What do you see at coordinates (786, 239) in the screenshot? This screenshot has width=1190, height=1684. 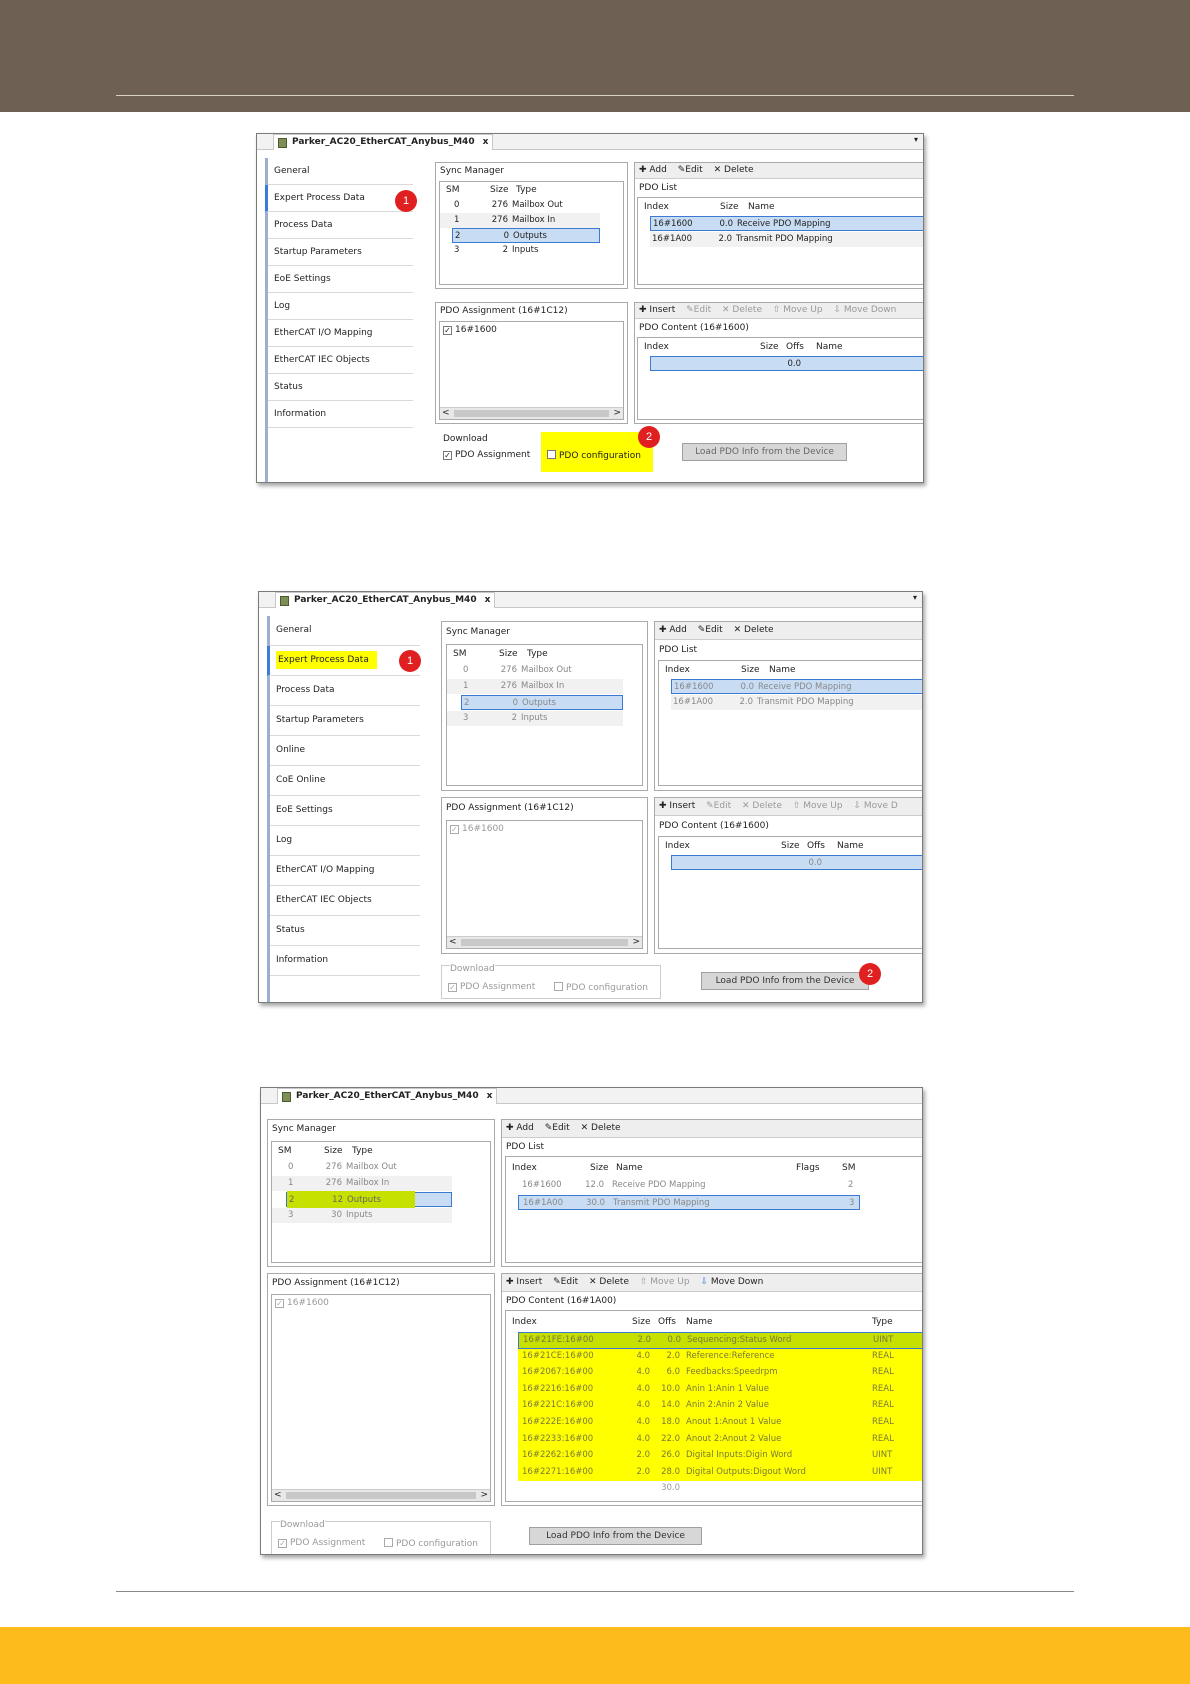 I see `table-row: 16#1A00 2.0 Transmit PDO Mapping` at bounding box center [786, 239].